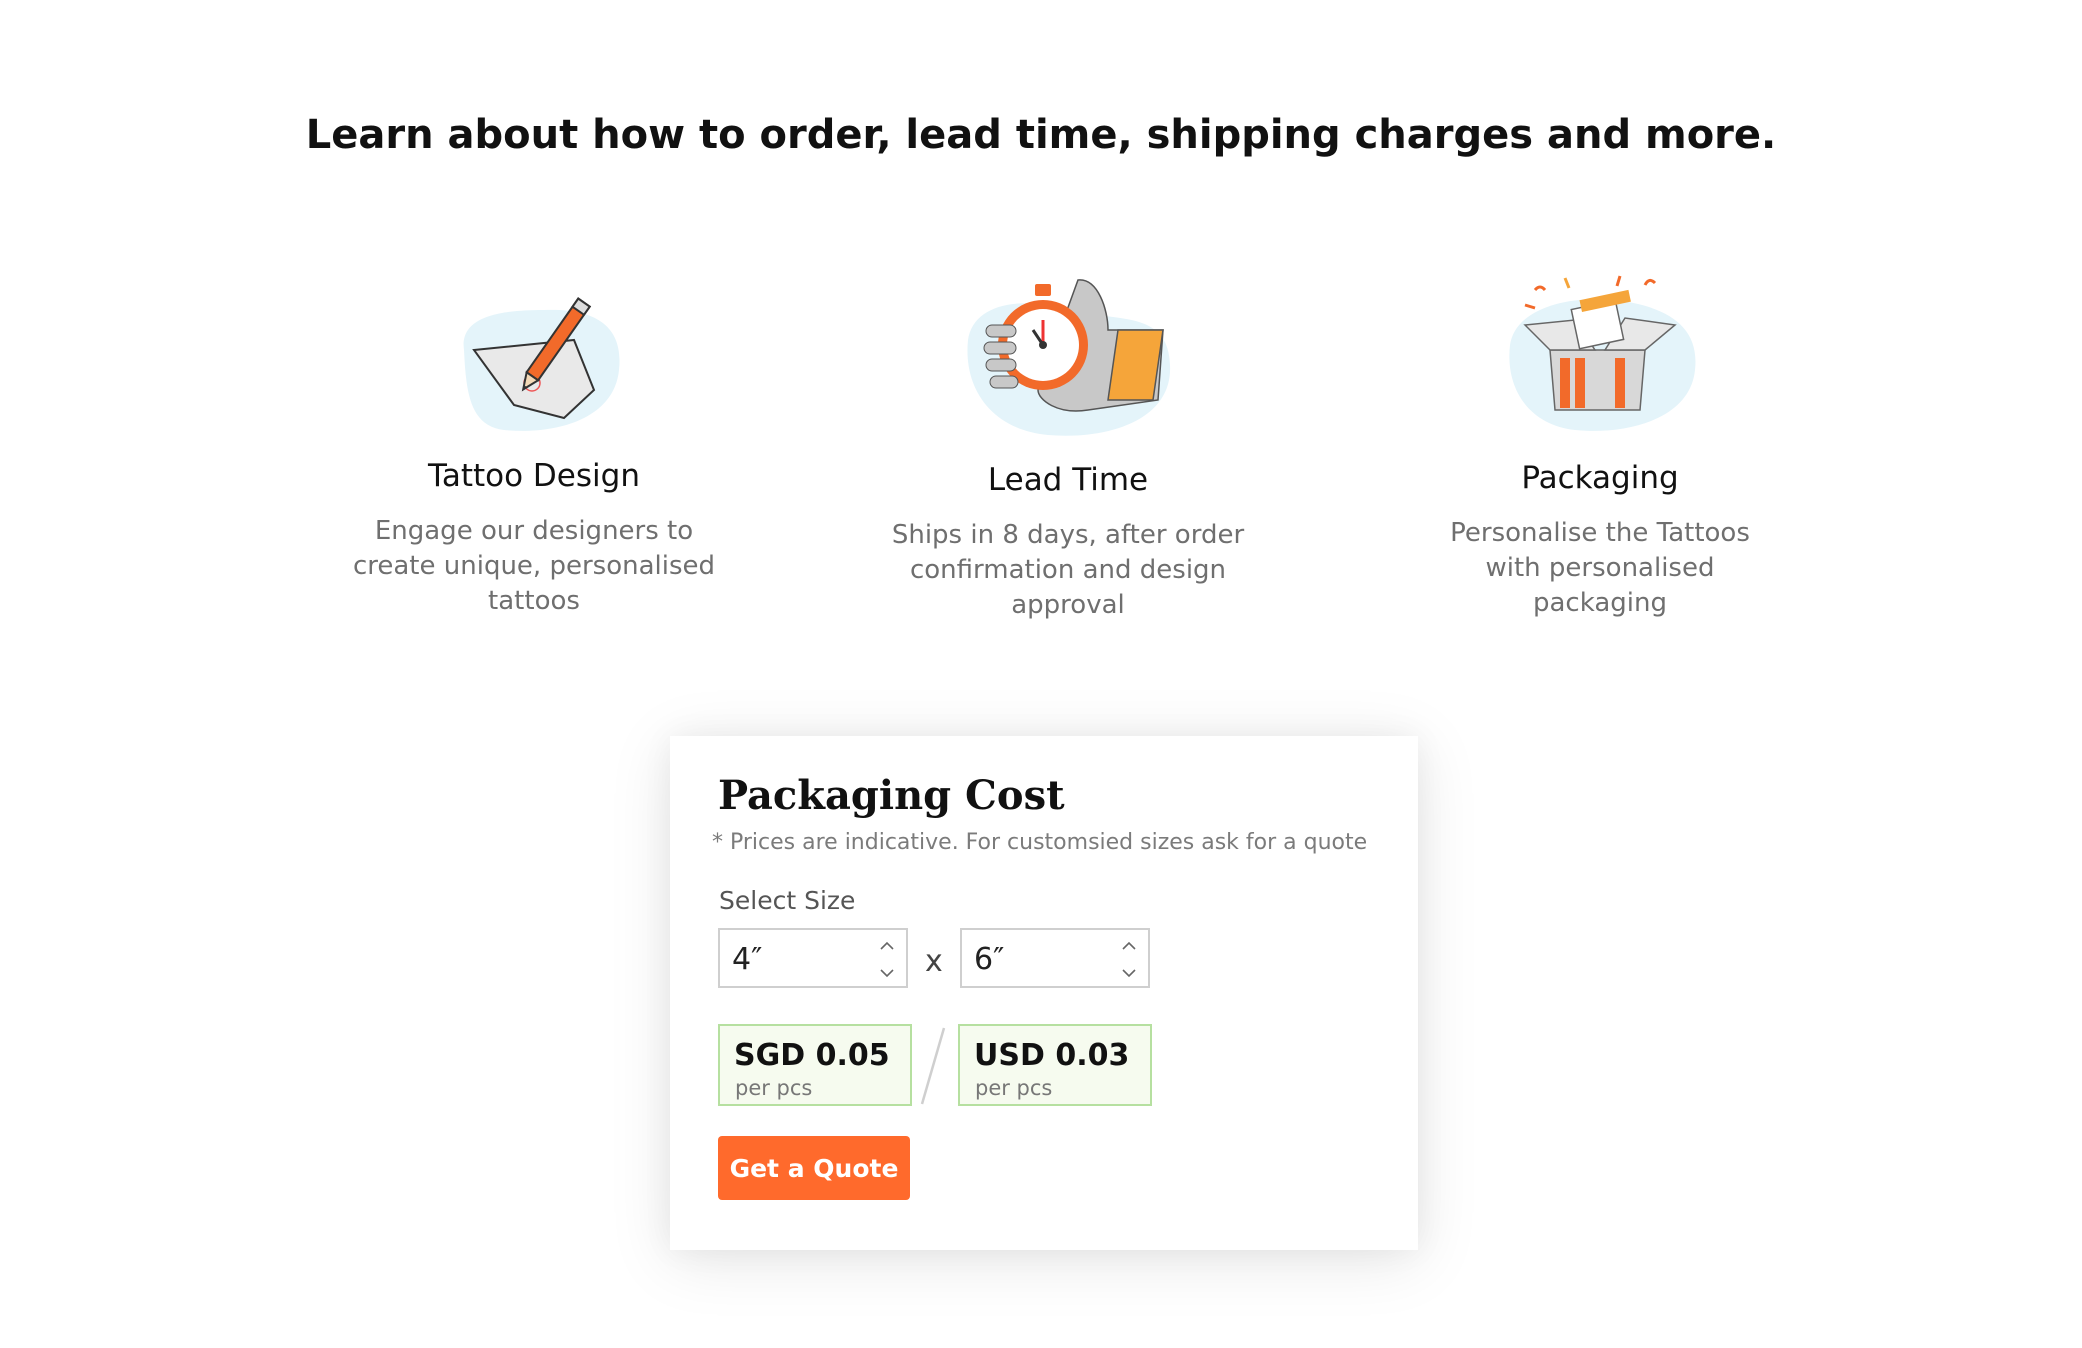 Image resolution: width=2082 pixels, height=1348 pixels. Describe the element at coordinates (1068, 605) in the screenshot. I see `feature-description-line: approval` at that location.